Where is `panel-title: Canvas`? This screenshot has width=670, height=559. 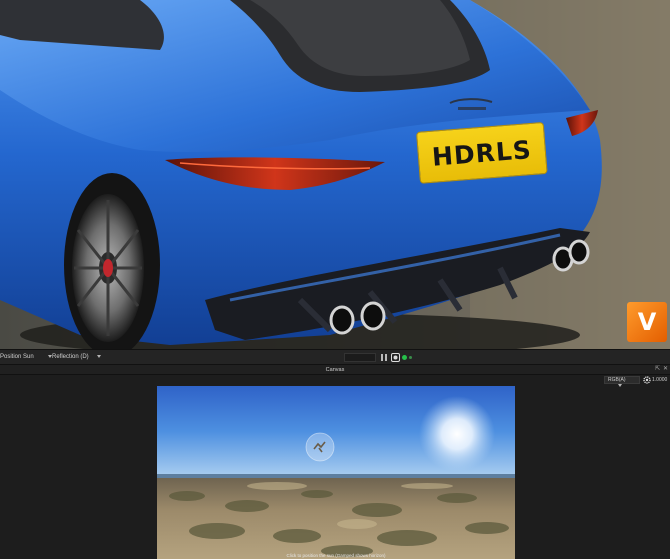
panel-title: Canvas is located at coordinates (335, 370).